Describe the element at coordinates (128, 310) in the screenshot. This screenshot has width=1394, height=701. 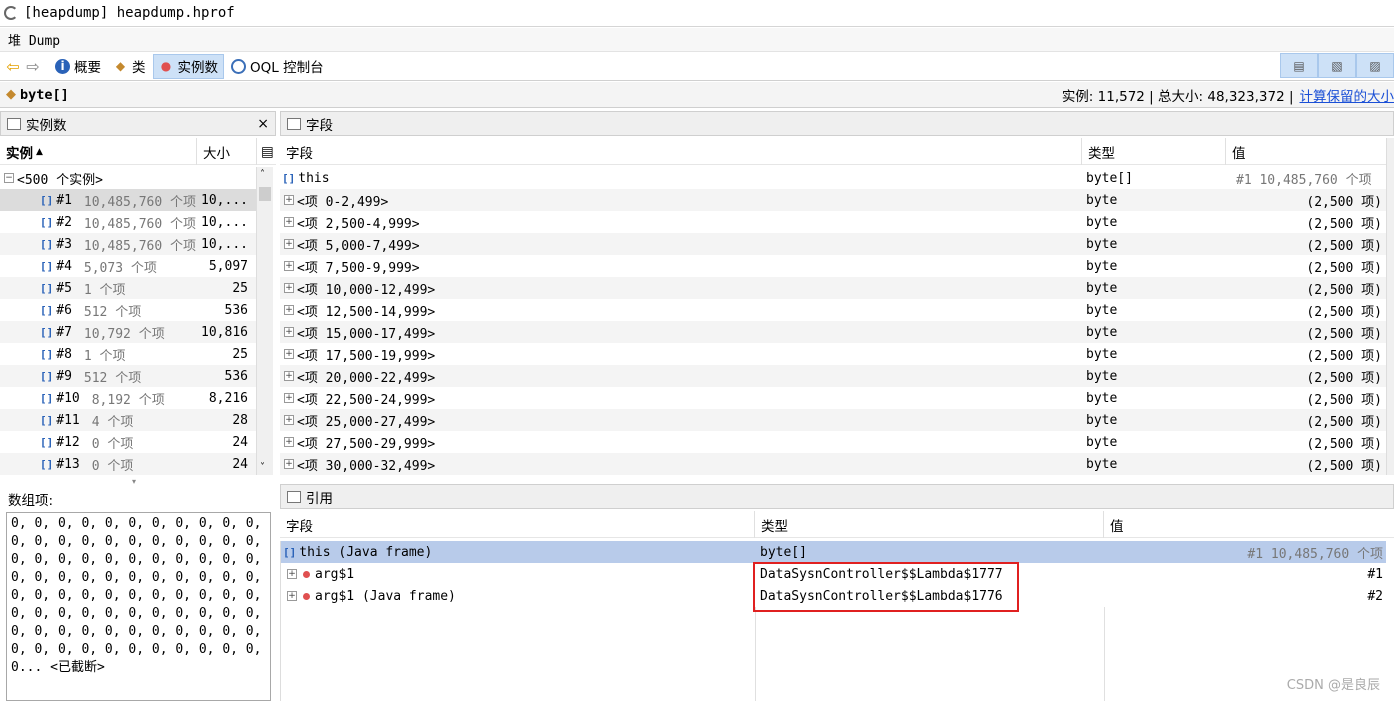
I see `instance-row: [] #6 512 个项 536` at that location.